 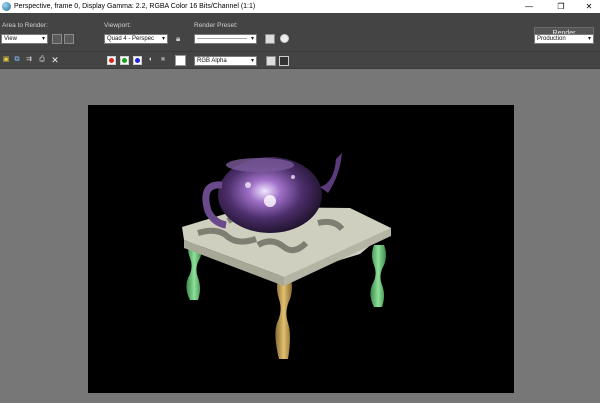 I want to click on production-dropdown: Production ▾, so click(x=564, y=39).